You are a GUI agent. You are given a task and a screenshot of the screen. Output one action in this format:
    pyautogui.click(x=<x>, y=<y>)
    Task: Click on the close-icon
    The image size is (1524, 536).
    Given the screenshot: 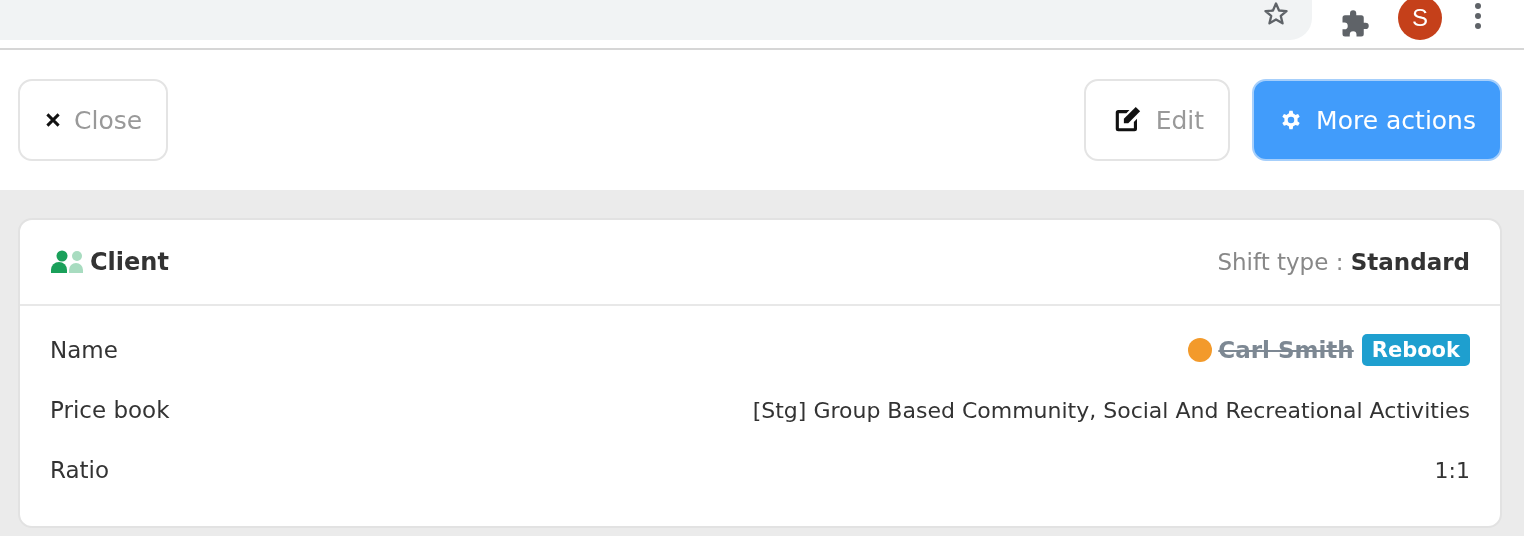 What is the action you would take?
    pyautogui.click(x=53, y=120)
    